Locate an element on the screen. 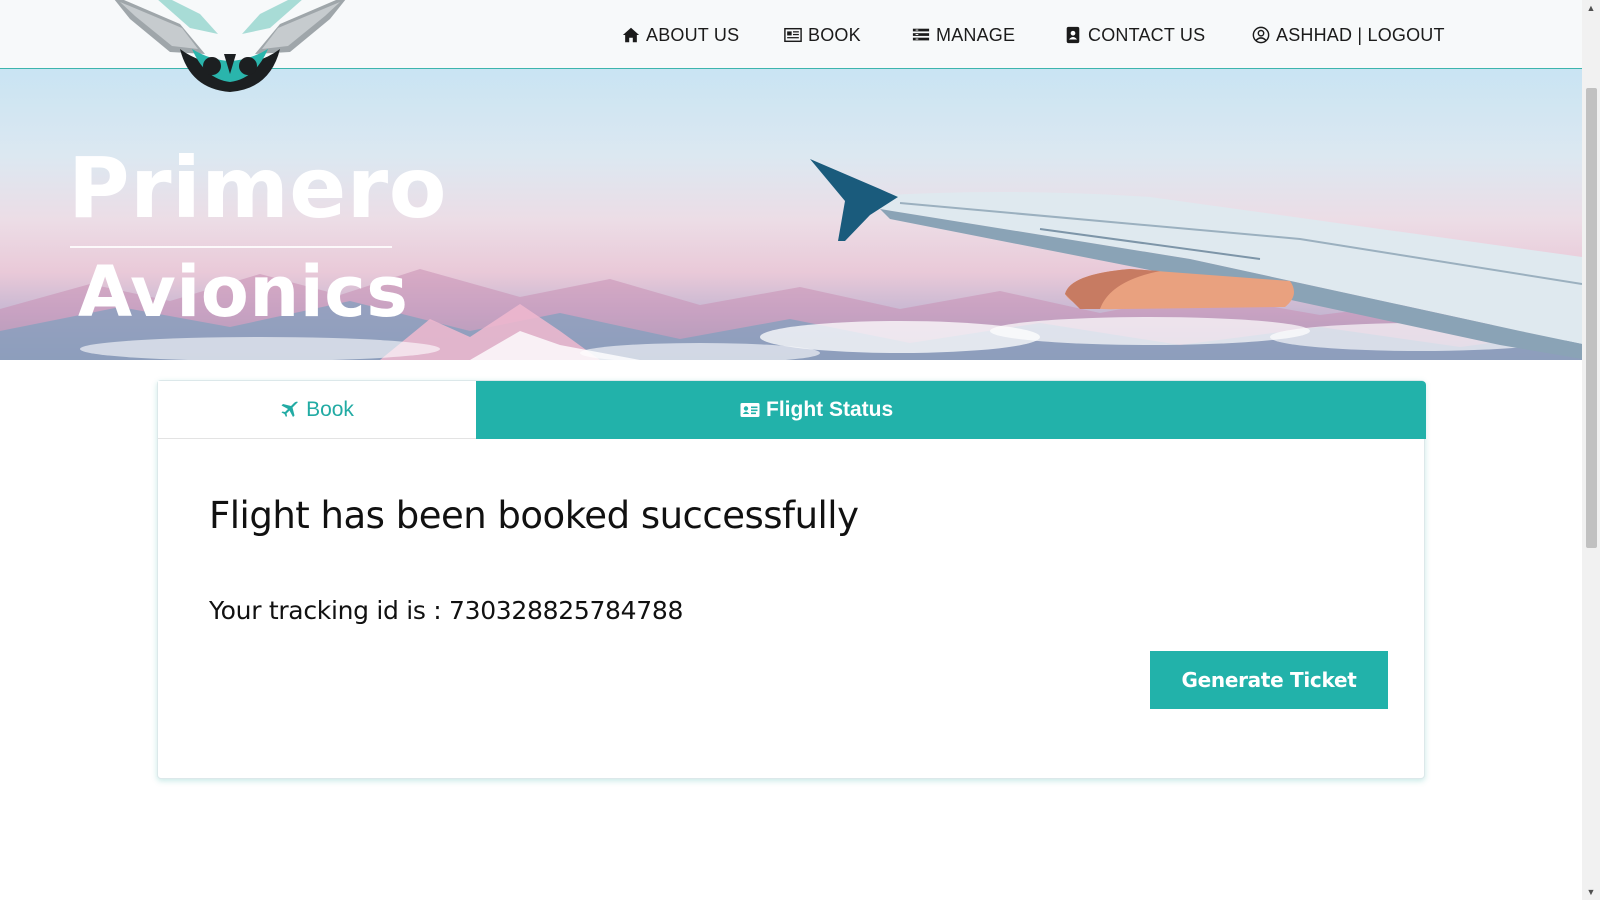 The height and width of the screenshot is (900, 1600). nav-manage-label: MANAGE is located at coordinates (976, 34).